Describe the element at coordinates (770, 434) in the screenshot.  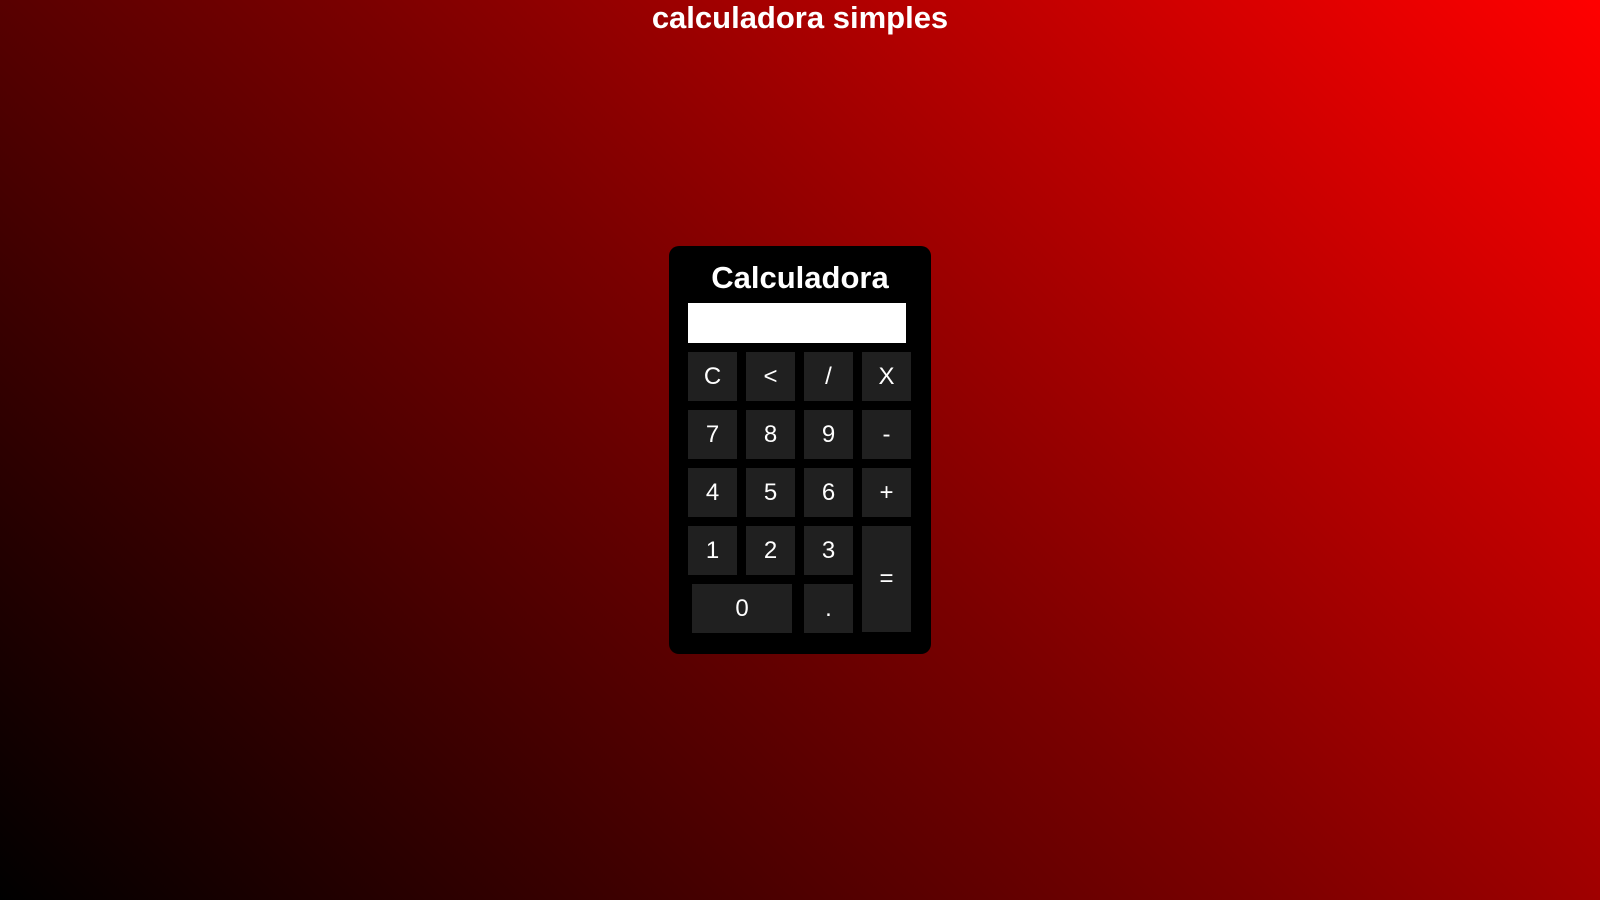
I see `digit-8-button: 8` at that location.